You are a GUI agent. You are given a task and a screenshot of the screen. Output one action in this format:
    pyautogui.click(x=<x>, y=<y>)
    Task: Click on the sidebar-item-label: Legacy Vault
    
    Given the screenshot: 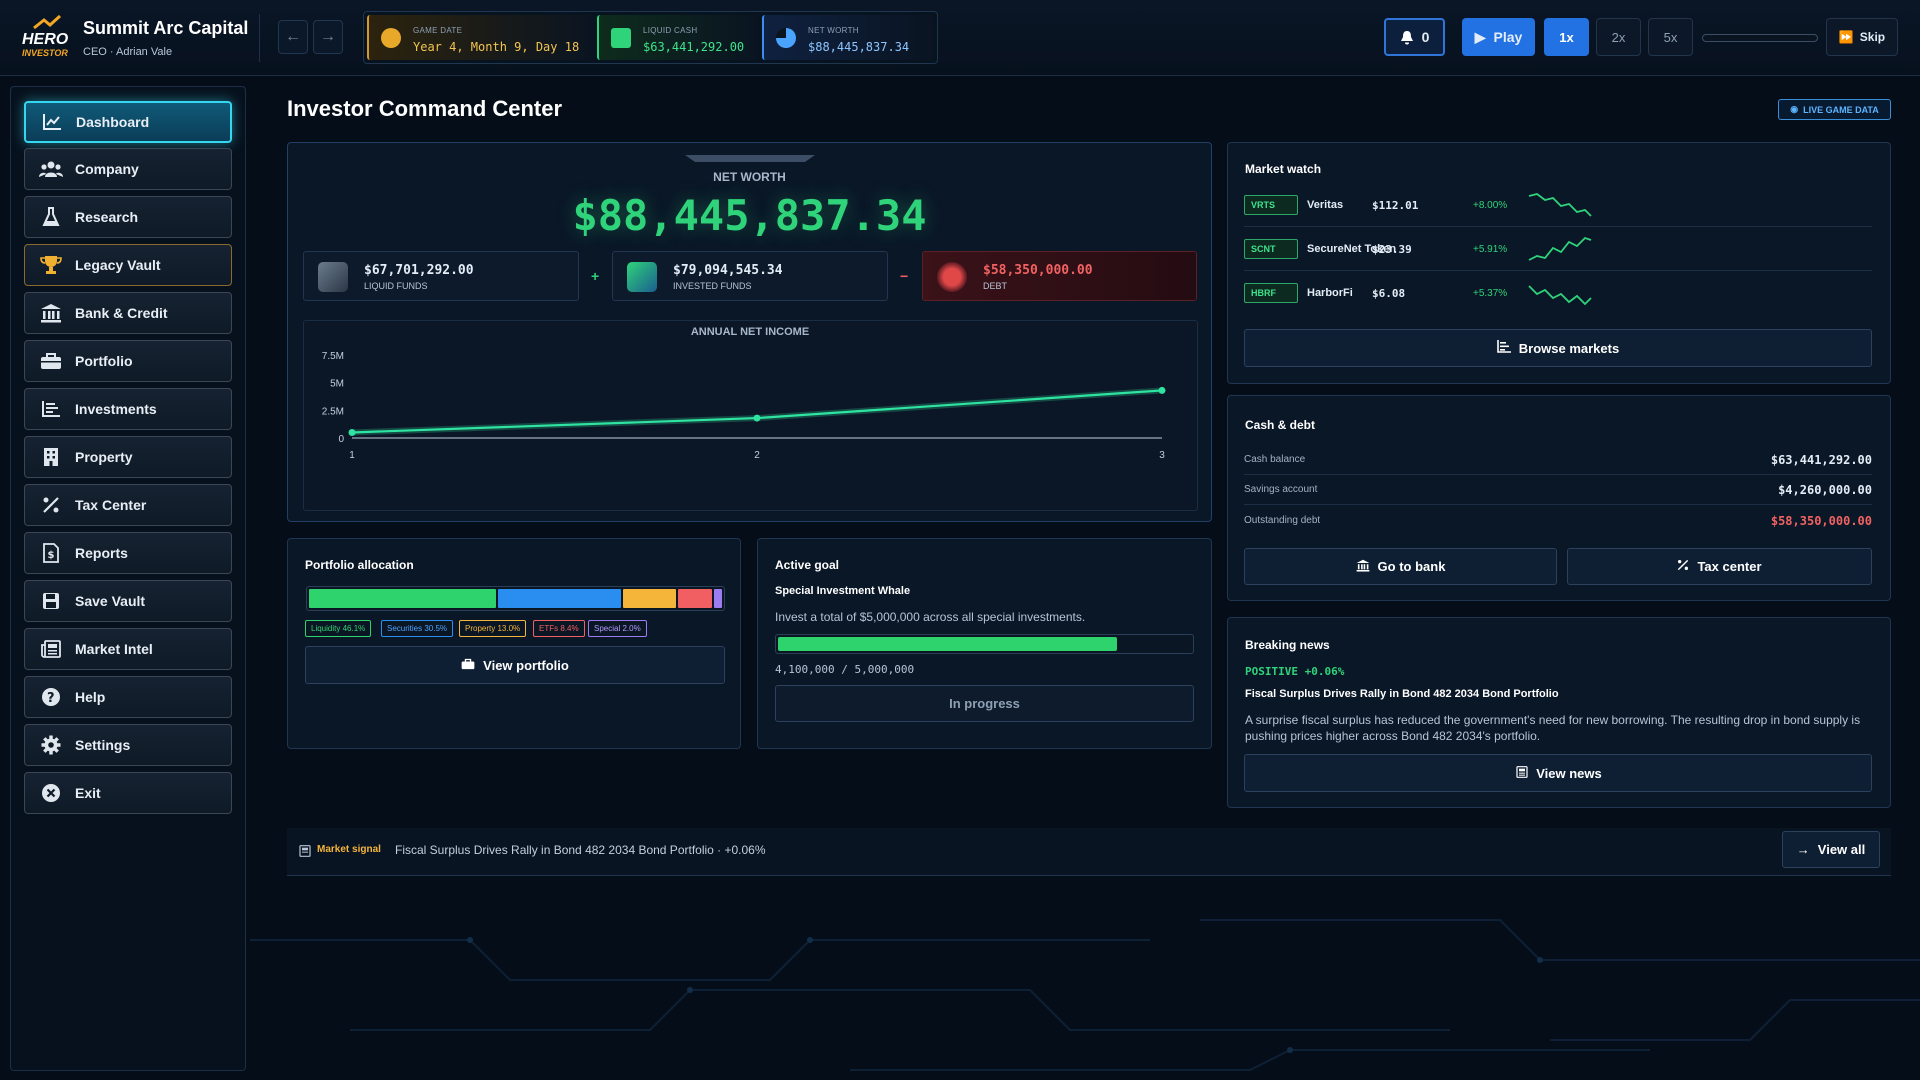 What is the action you would take?
    pyautogui.click(x=118, y=265)
    